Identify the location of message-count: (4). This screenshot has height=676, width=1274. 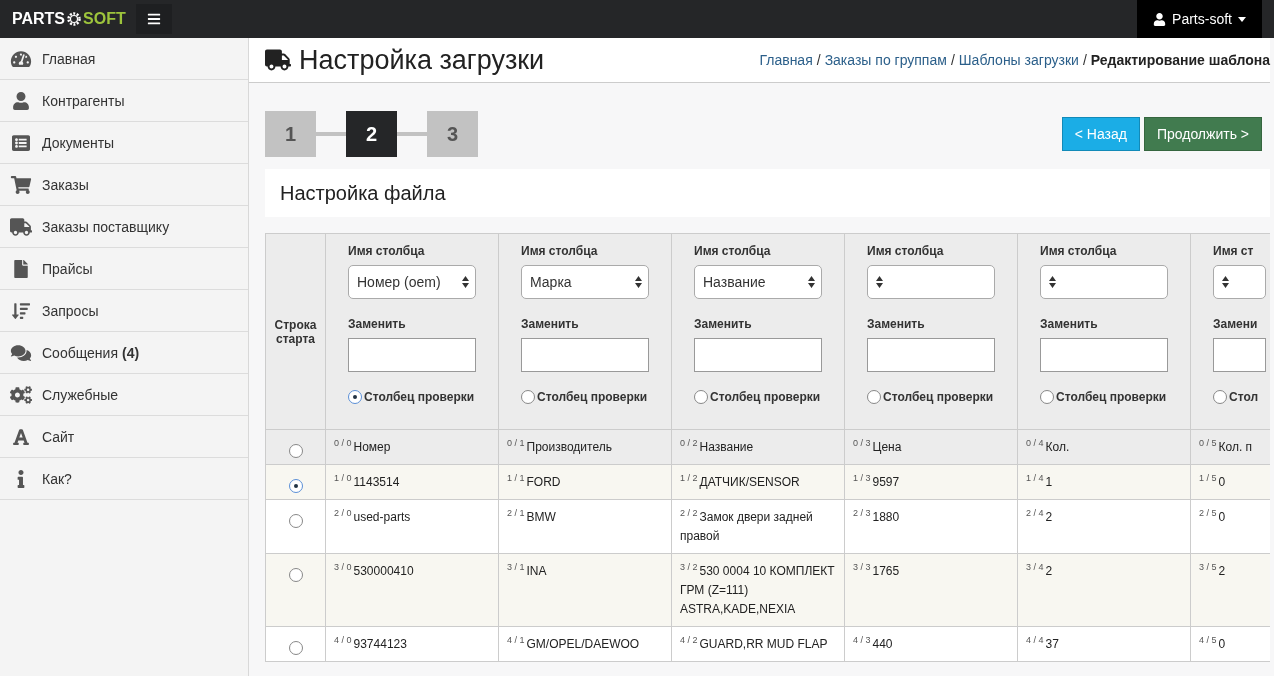
(131, 352).